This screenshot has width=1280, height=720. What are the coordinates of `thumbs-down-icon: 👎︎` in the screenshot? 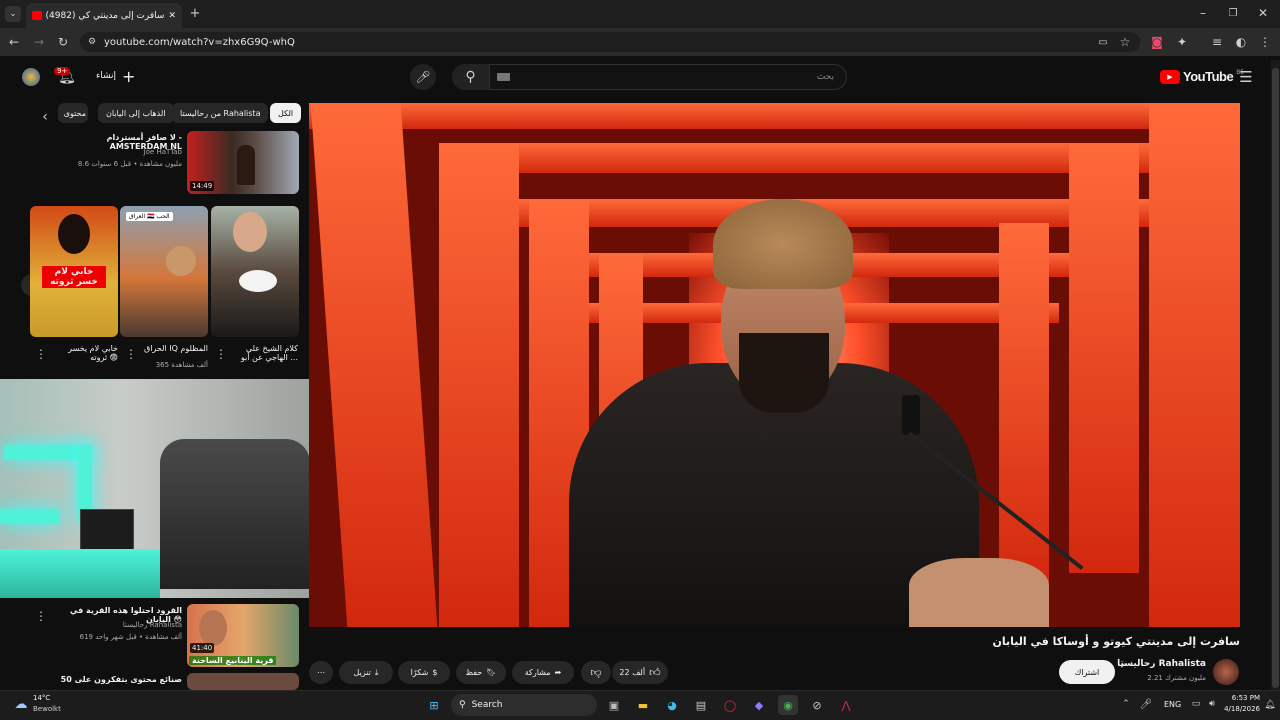 It's located at (596, 672).